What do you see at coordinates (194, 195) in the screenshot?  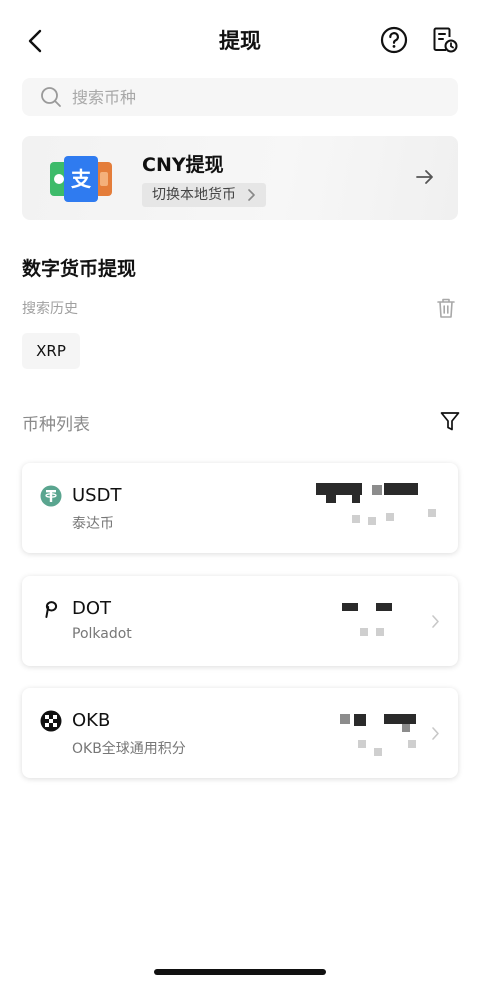 I see `switch-local-currency-label: 切换本地货币` at bounding box center [194, 195].